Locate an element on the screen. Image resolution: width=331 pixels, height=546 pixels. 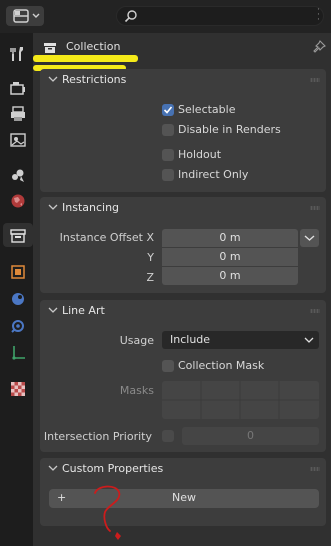
tab-view-layer is located at coordinates (16, 139).